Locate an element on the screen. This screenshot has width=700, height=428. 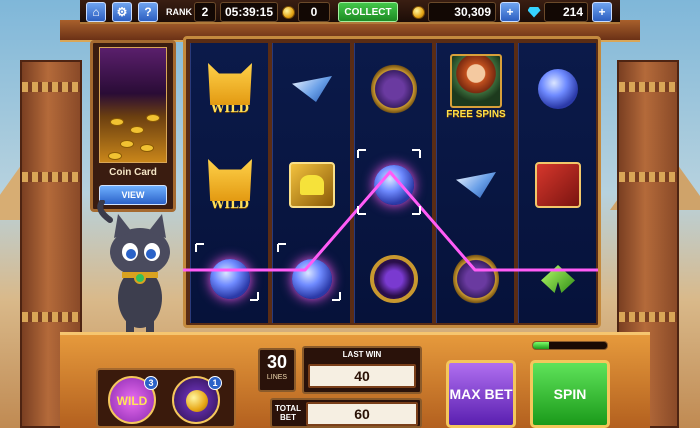
wild-boost-button: WILD 3 is located at coordinates (133, 400).